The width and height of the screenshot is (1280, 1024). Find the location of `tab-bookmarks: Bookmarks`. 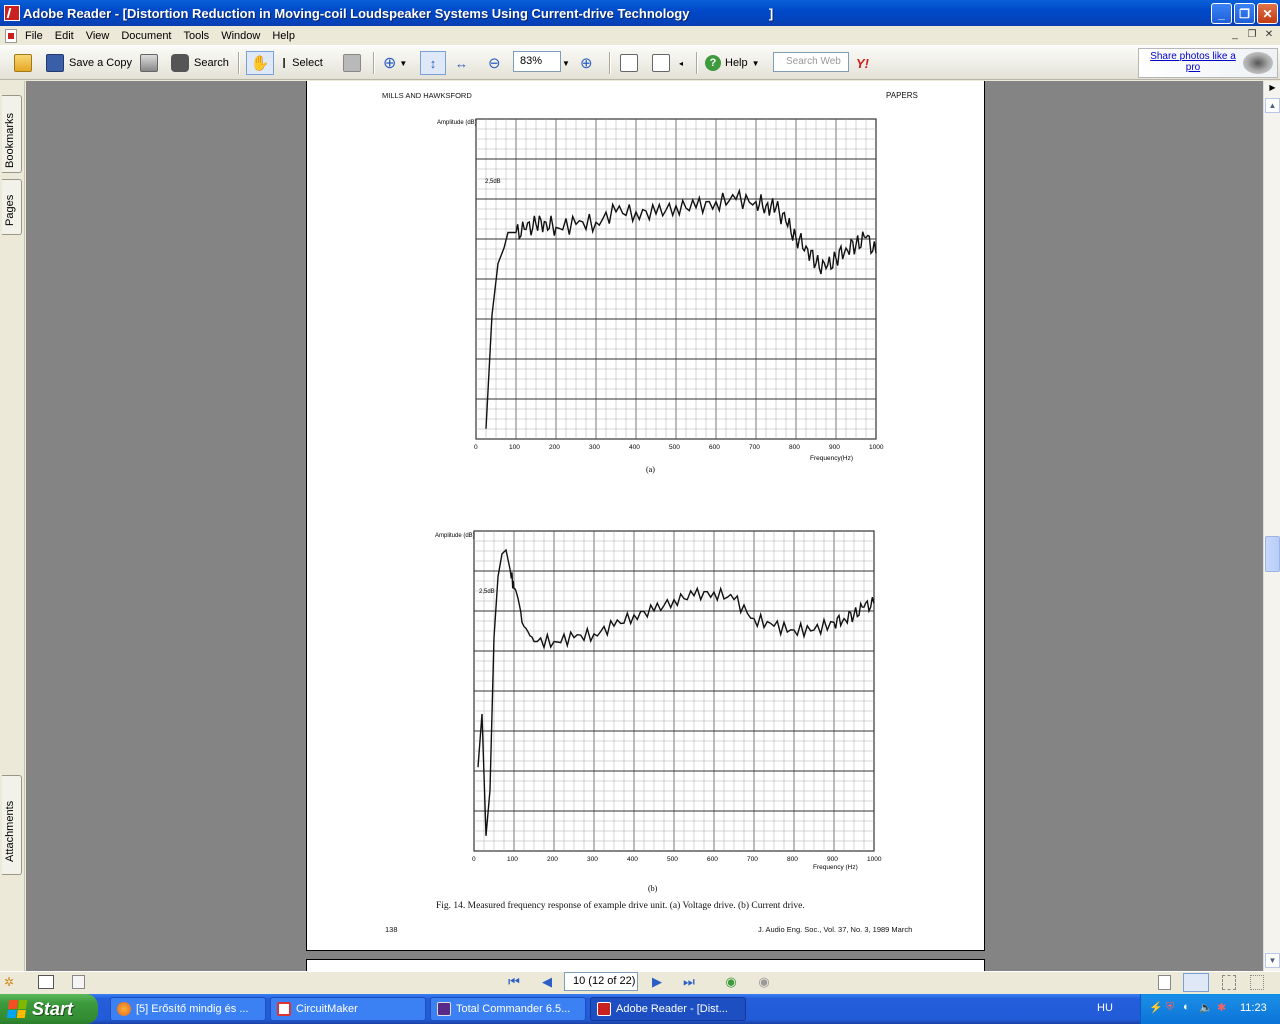

tab-bookmarks: Bookmarks is located at coordinates (12, 134).